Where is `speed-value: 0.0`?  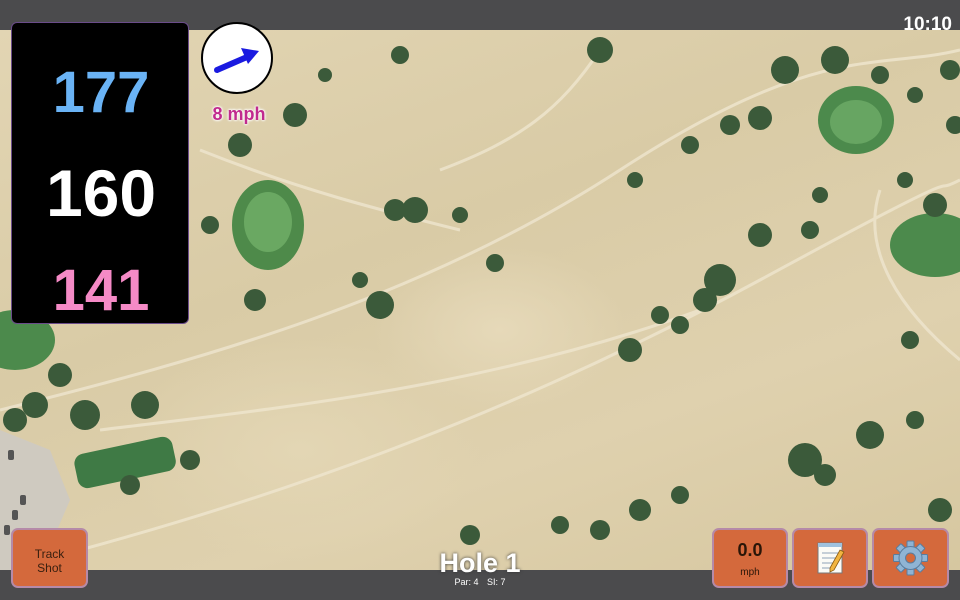 speed-value: 0.0 is located at coordinates (750, 550).